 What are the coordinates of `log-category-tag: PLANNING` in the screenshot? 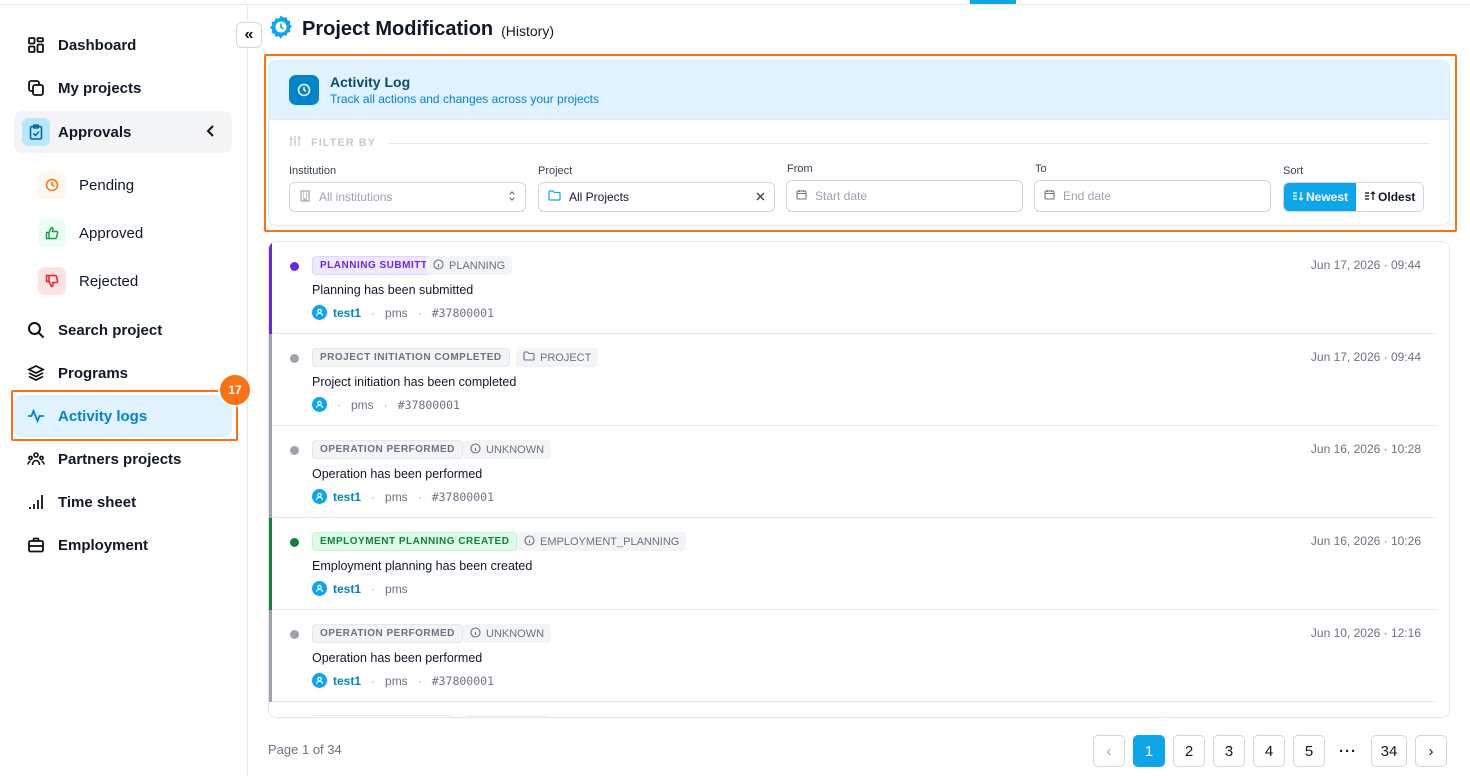 It's located at (469, 265).